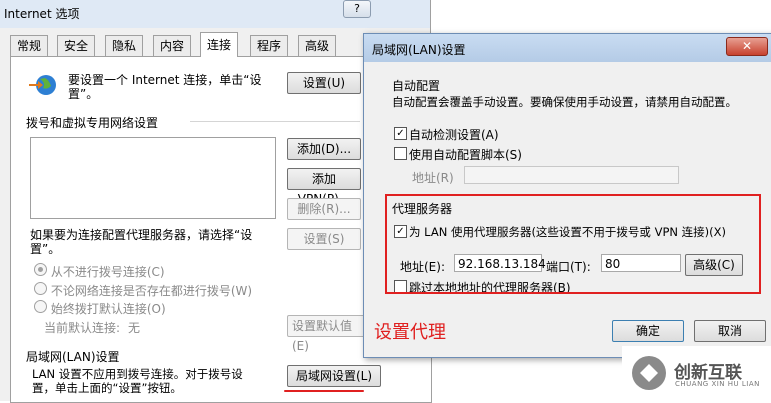 This screenshot has width=771, height=403. What do you see at coordinates (324, 239) in the screenshot?
I see `settings-button: 设置(S)` at bounding box center [324, 239].